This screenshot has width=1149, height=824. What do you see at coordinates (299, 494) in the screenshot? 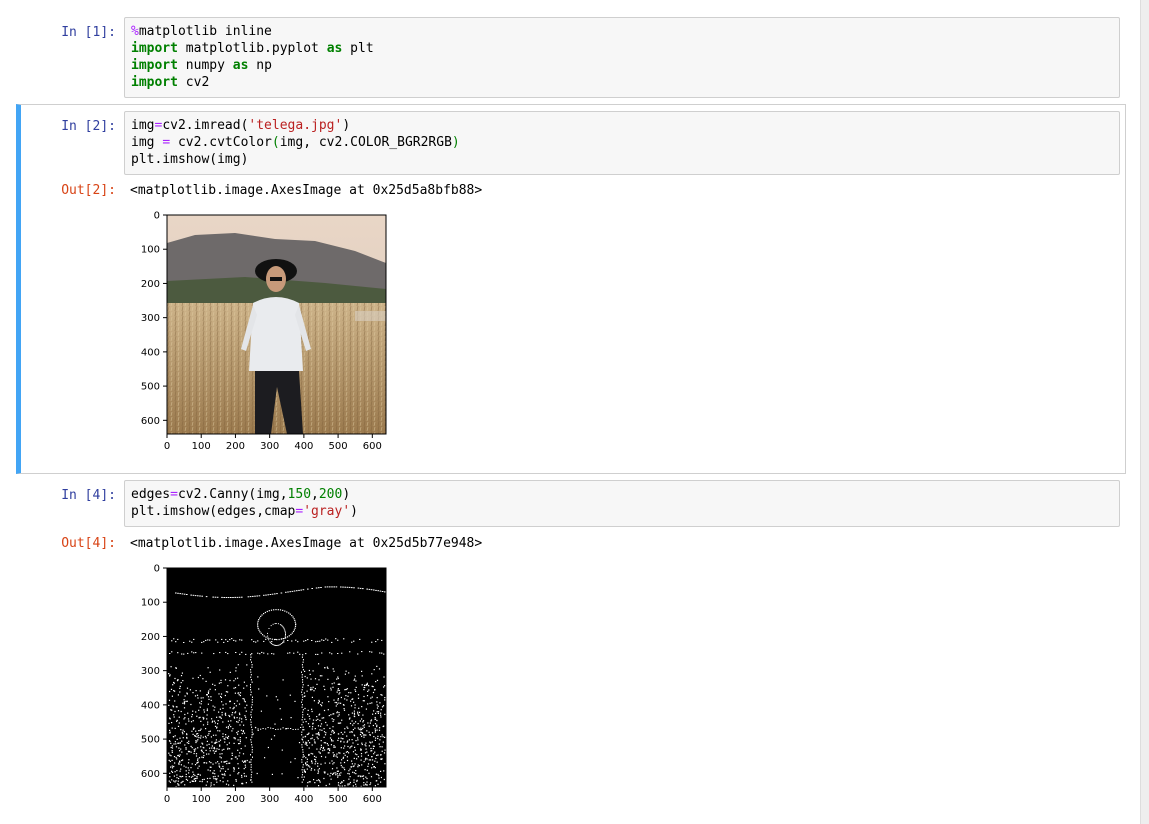
I see `code-token: 150` at bounding box center [299, 494].